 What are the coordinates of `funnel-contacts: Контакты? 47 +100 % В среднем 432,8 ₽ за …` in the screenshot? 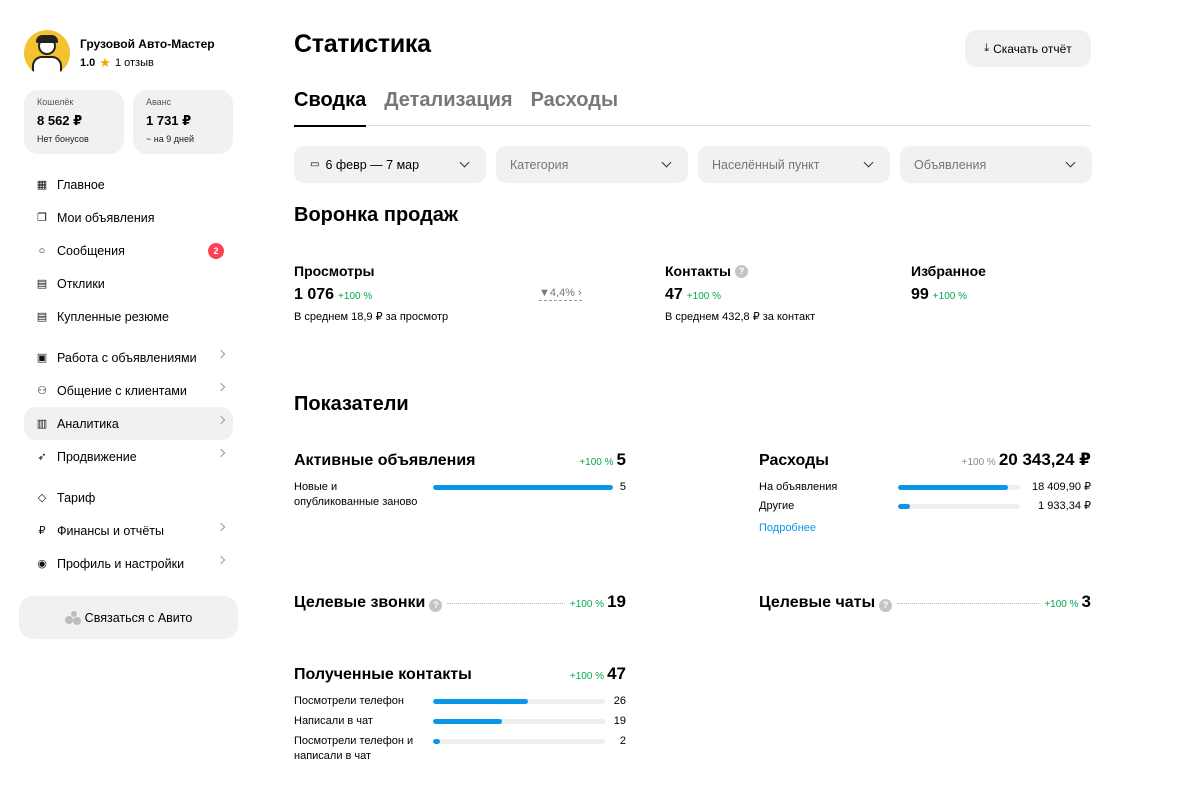 It's located at (740, 293).